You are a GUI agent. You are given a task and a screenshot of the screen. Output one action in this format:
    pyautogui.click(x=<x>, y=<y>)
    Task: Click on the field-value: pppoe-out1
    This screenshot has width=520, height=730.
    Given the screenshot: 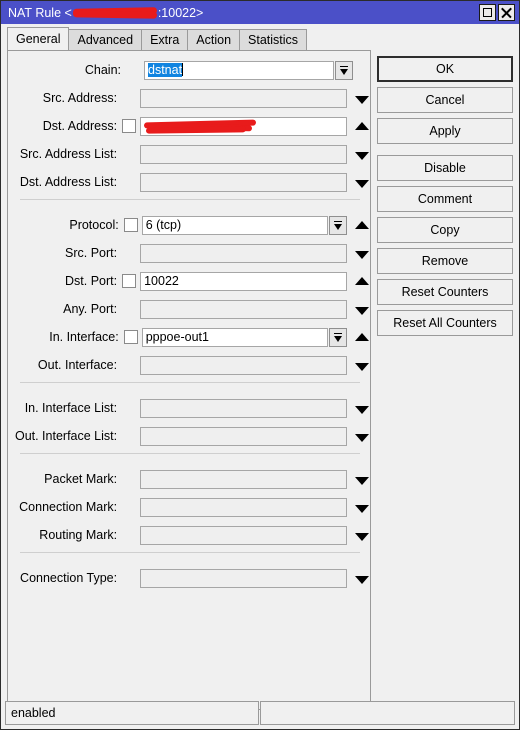 What is the action you would take?
    pyautogui.click(x=177, y=336)
    